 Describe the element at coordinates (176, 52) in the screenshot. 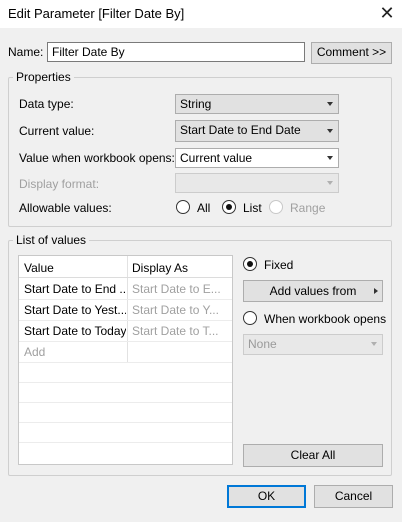

I see `name-input: Filter Date By` at that location.